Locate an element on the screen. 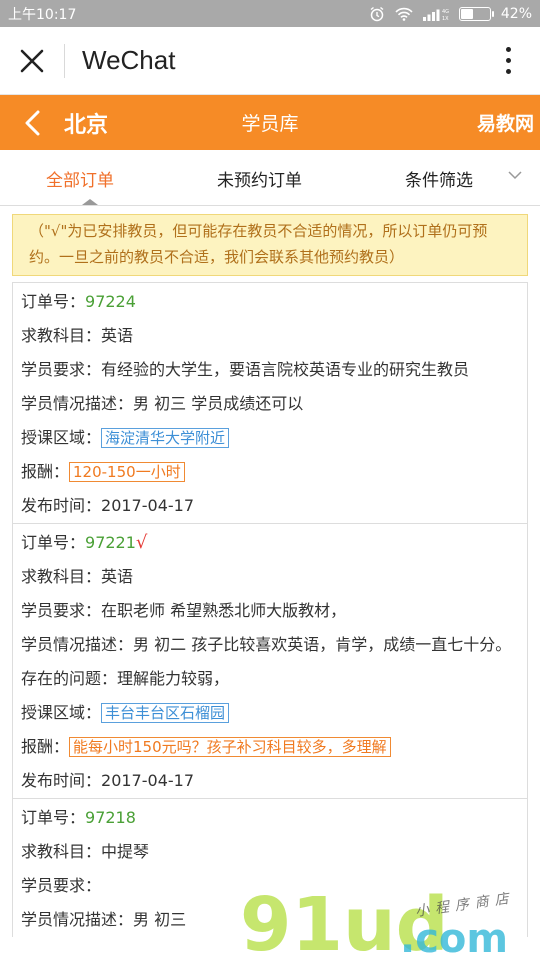 The image size is (540, 960). order-card: 订单号： 97218 求教科目： 中提琴 学员要求： 学员情况描述：男 初三 is located at coordinates (270, 867).